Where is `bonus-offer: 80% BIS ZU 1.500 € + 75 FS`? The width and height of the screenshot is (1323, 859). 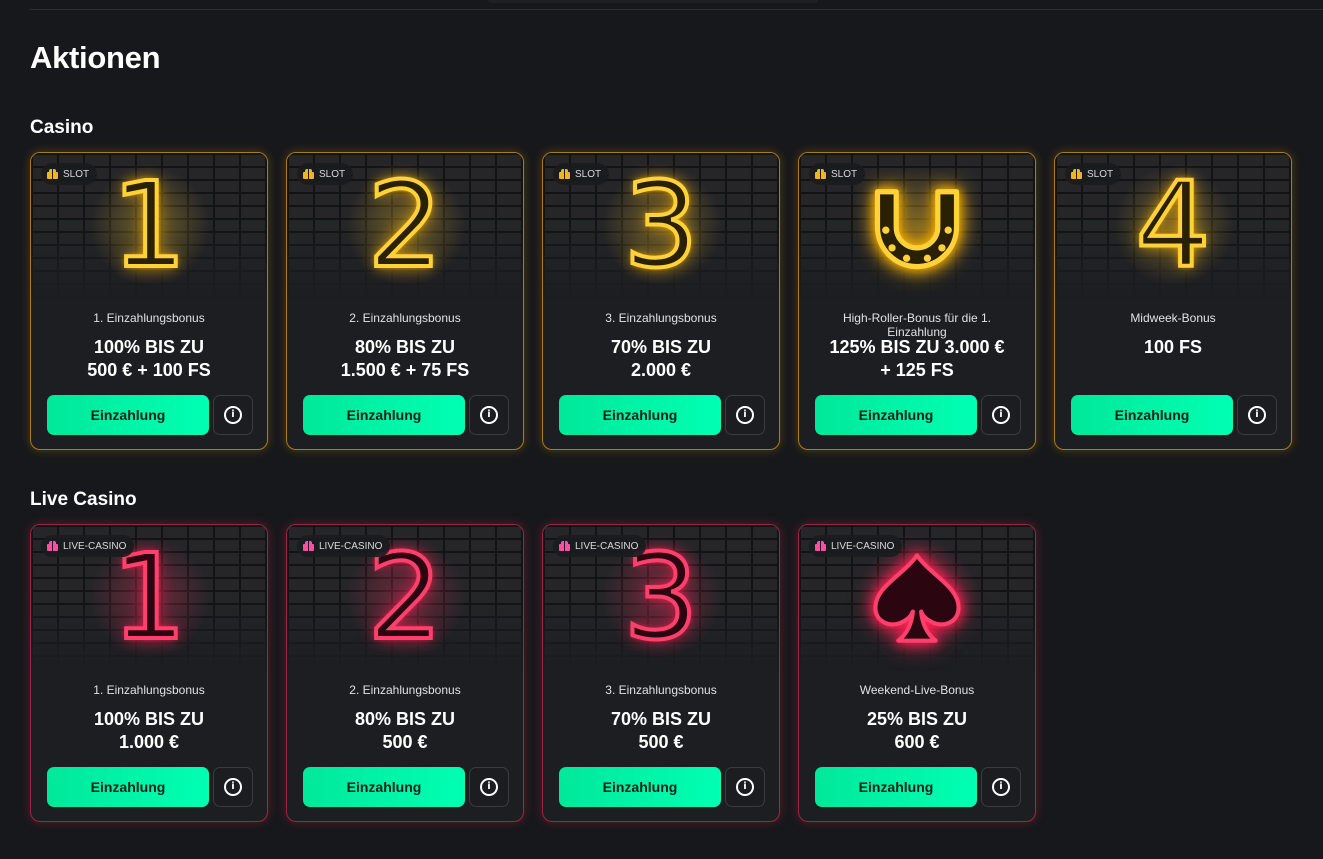
bonus-offer: 80% BIS ZU 1.500 € + 75 FS is located at coordinates (405, 358).